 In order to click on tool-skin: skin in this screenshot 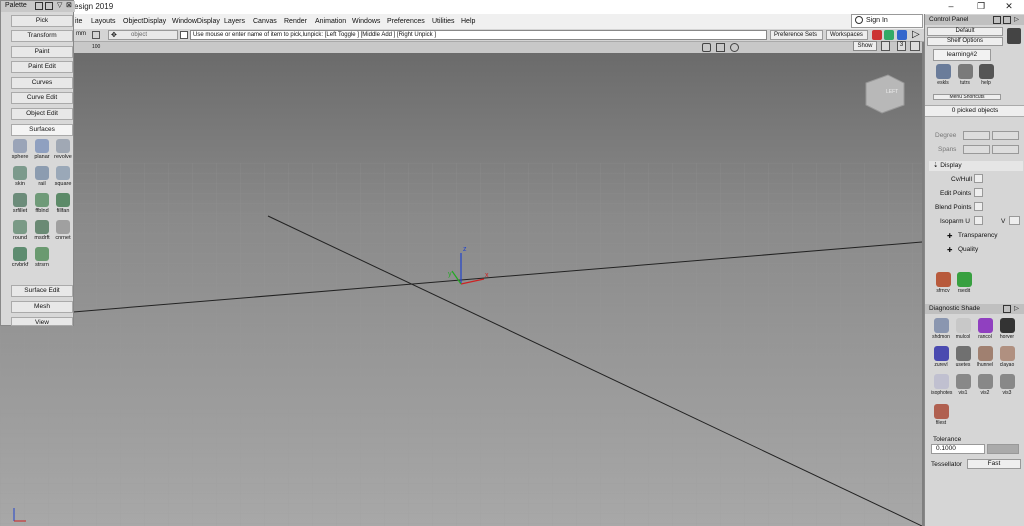, I will do `click(20, 179)`.